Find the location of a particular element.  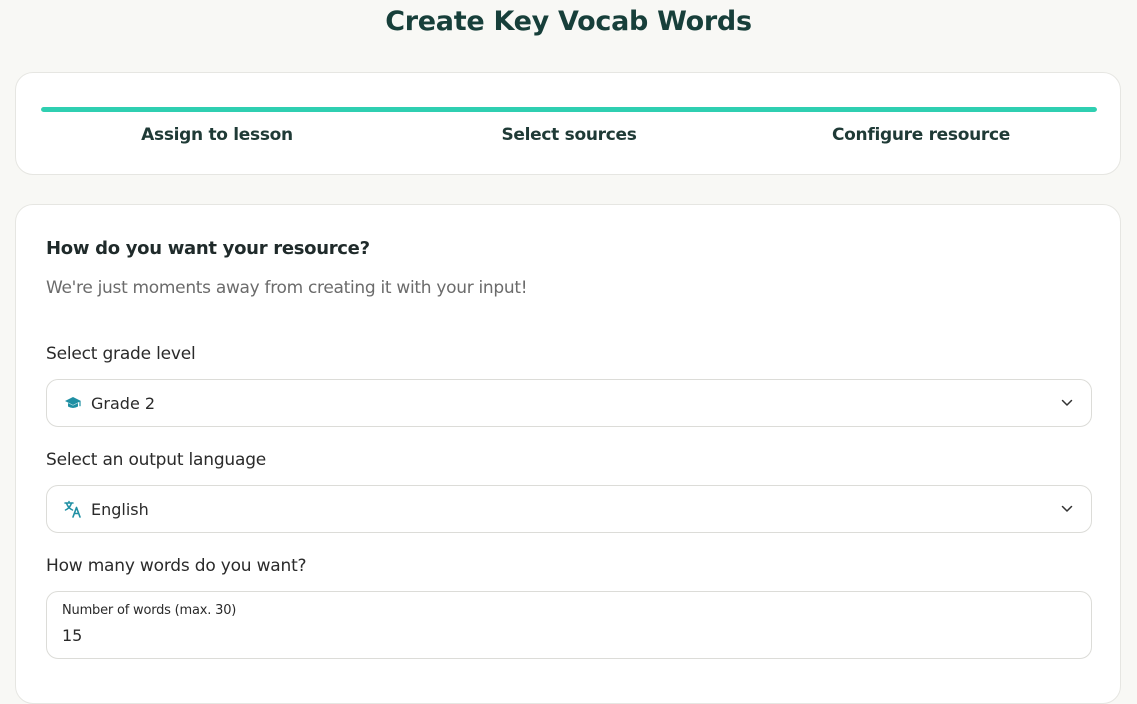

word-count-field: Number of words (max. 30) is located at coordinates (569, 625).